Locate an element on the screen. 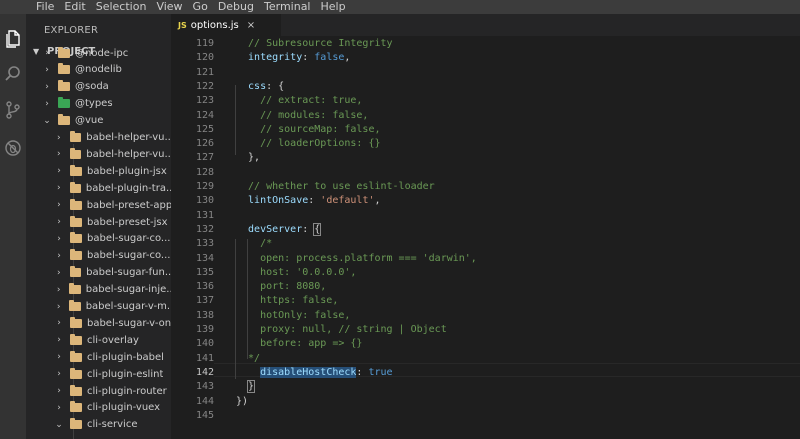  tree-item-label: @nodelib is located at coordinates (98, 70).